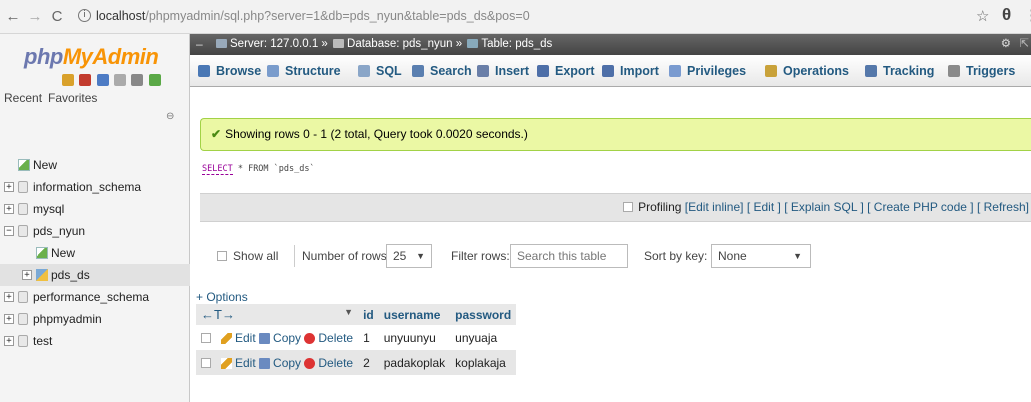 The image size is (1031, 402). I want to click on logout-icon, so click(85, 80).